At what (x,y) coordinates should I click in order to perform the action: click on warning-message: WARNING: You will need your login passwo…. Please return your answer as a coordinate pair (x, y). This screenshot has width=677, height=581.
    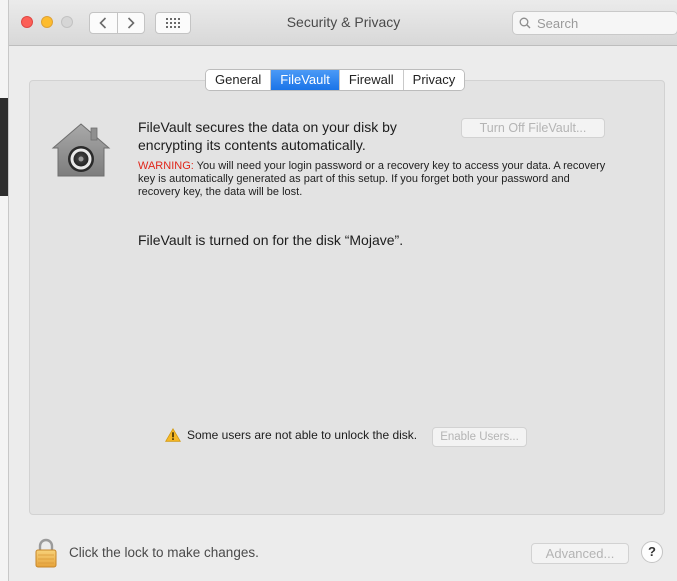
    Looking at the image, I should click on (373, 179).